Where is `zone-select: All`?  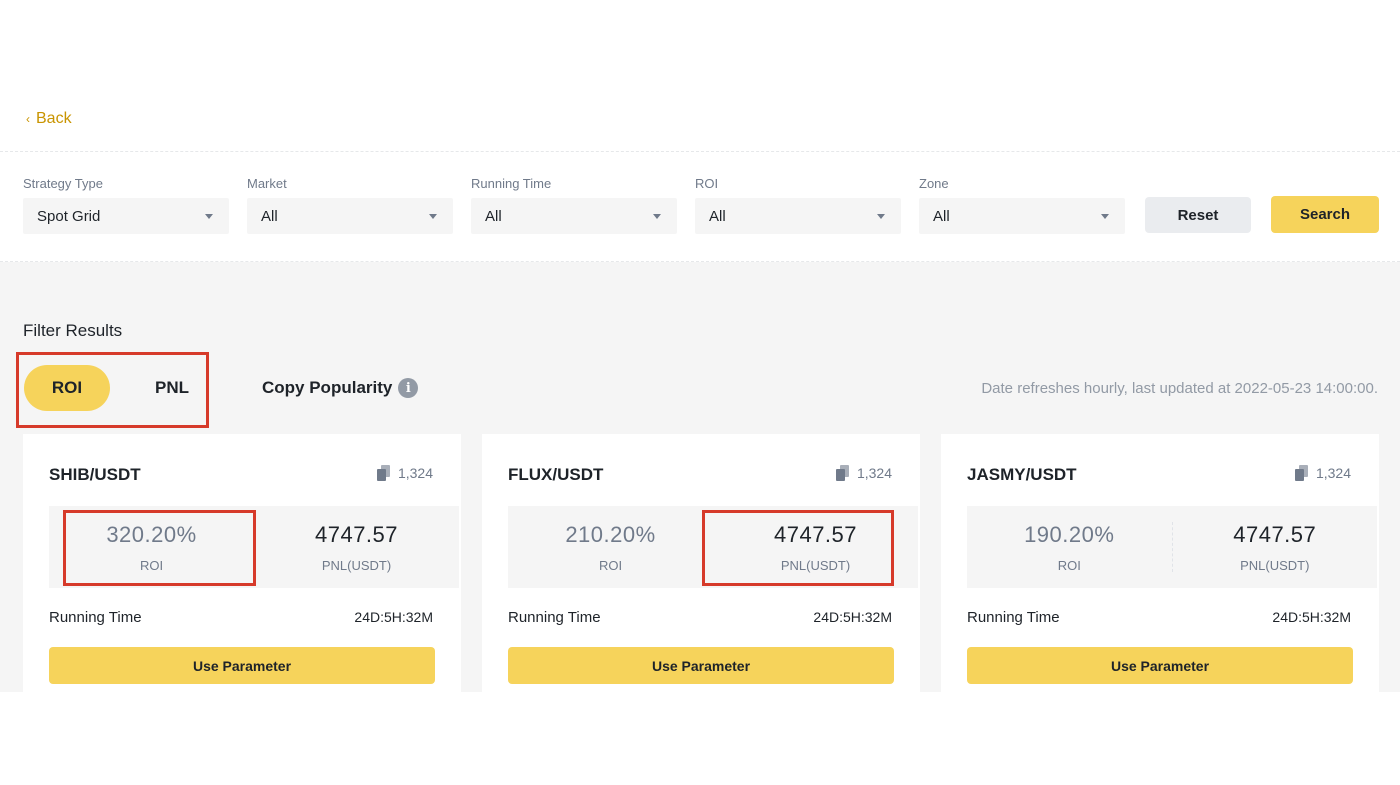 zone-select: All is located at coordinates (1022, 216).